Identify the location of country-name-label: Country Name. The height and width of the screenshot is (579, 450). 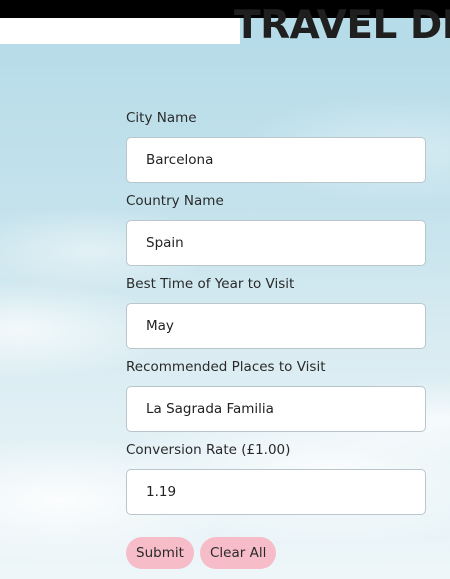
(175, 201).